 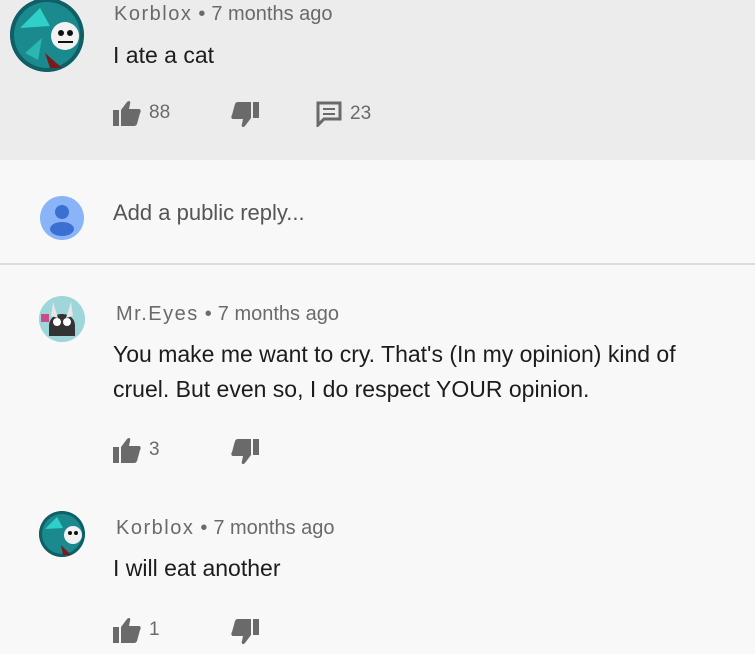 I want to click on mr-eyes-avatar-icon, so click(x=62, y=319).